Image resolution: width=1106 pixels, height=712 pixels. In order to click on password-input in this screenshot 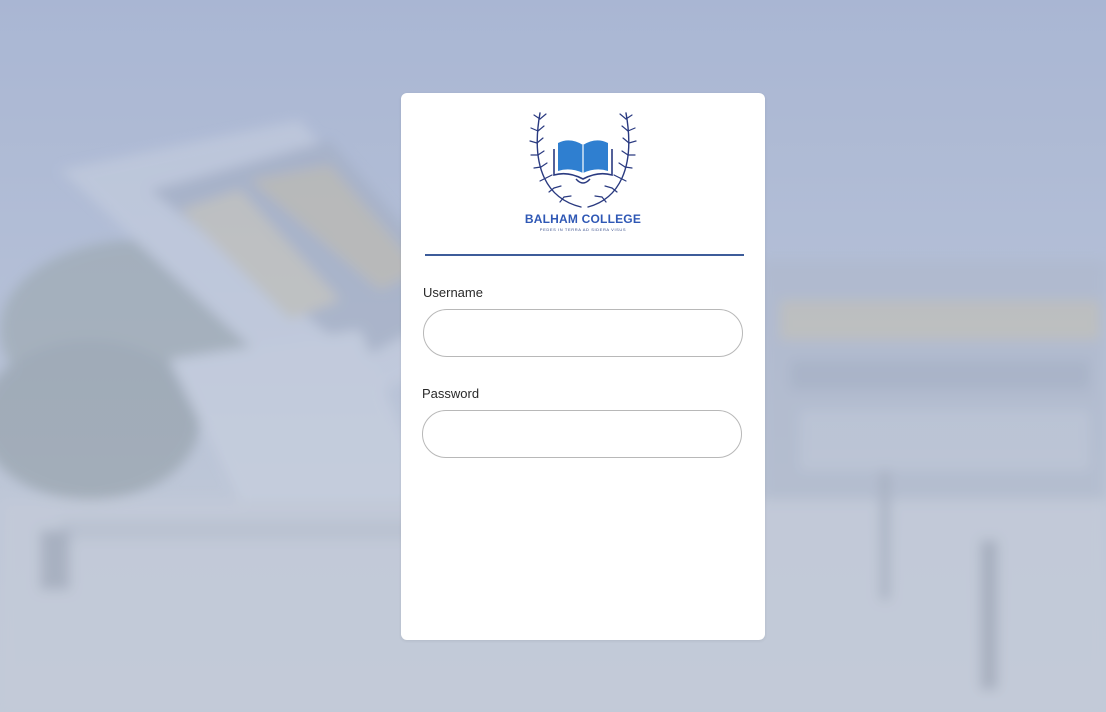, I will do `click(582, 434)`.